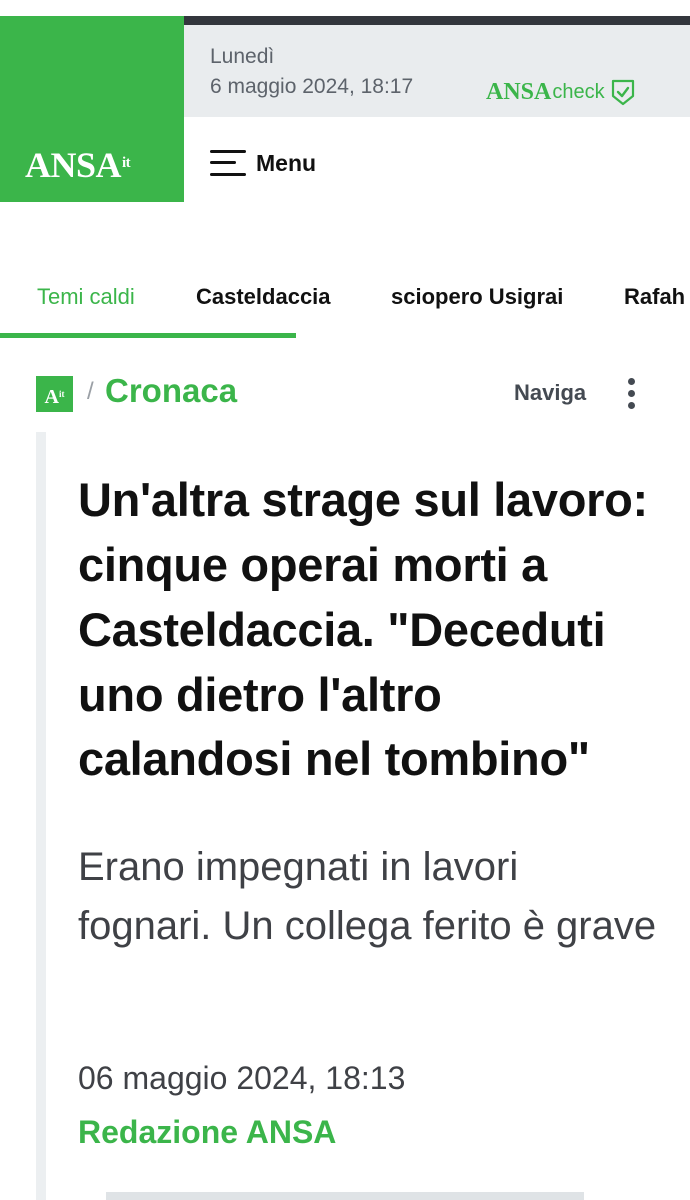 The height and width of the screenshot is (1200, 690). I want to click on hamburger-icon, so click(228, 163).